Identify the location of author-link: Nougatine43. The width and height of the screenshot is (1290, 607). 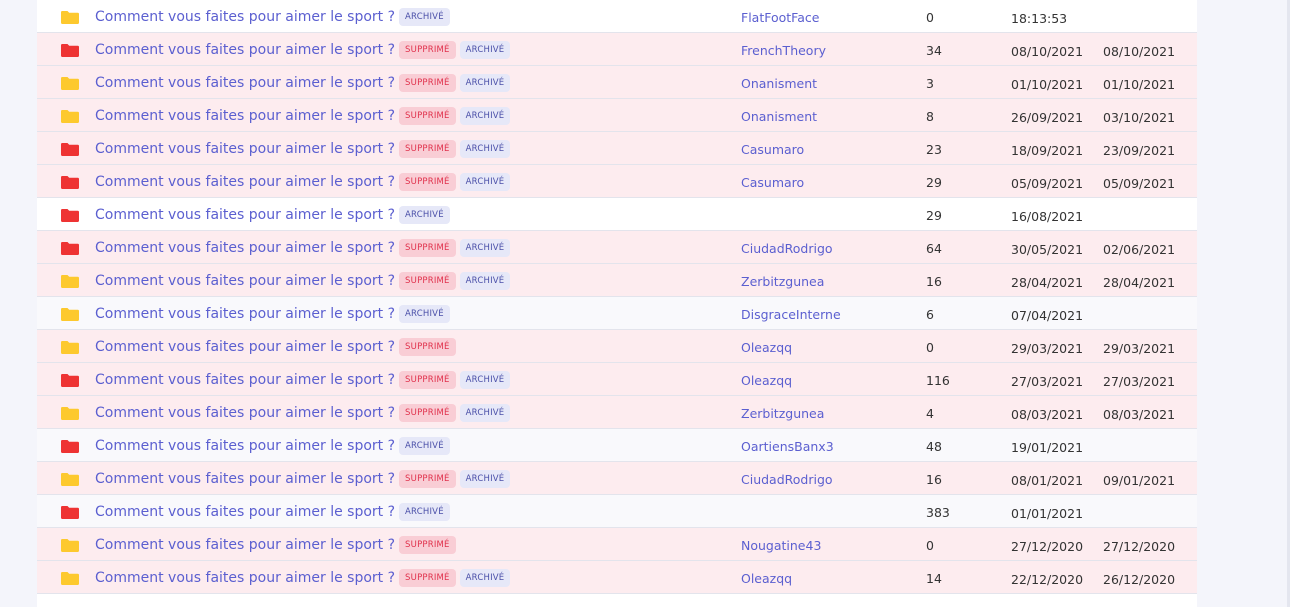
(781, 545).